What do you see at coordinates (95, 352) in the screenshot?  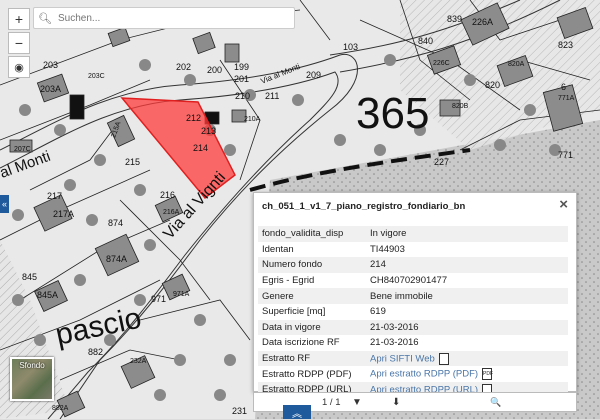 I see `label-882: 882` at bounding box center [95, 352].